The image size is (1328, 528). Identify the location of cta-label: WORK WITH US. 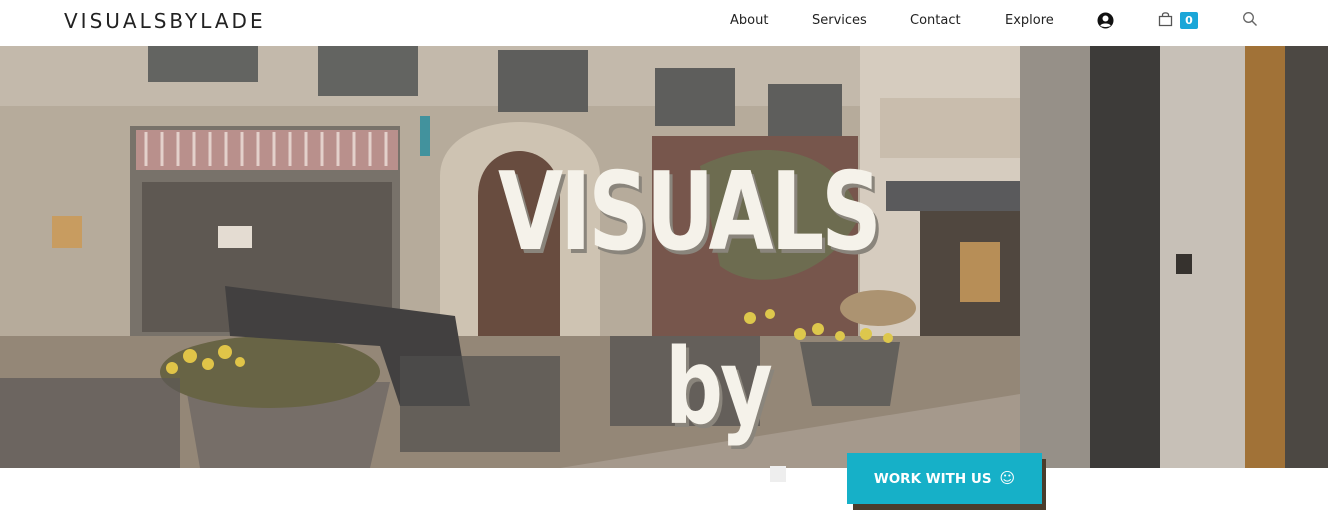
(932, 479).